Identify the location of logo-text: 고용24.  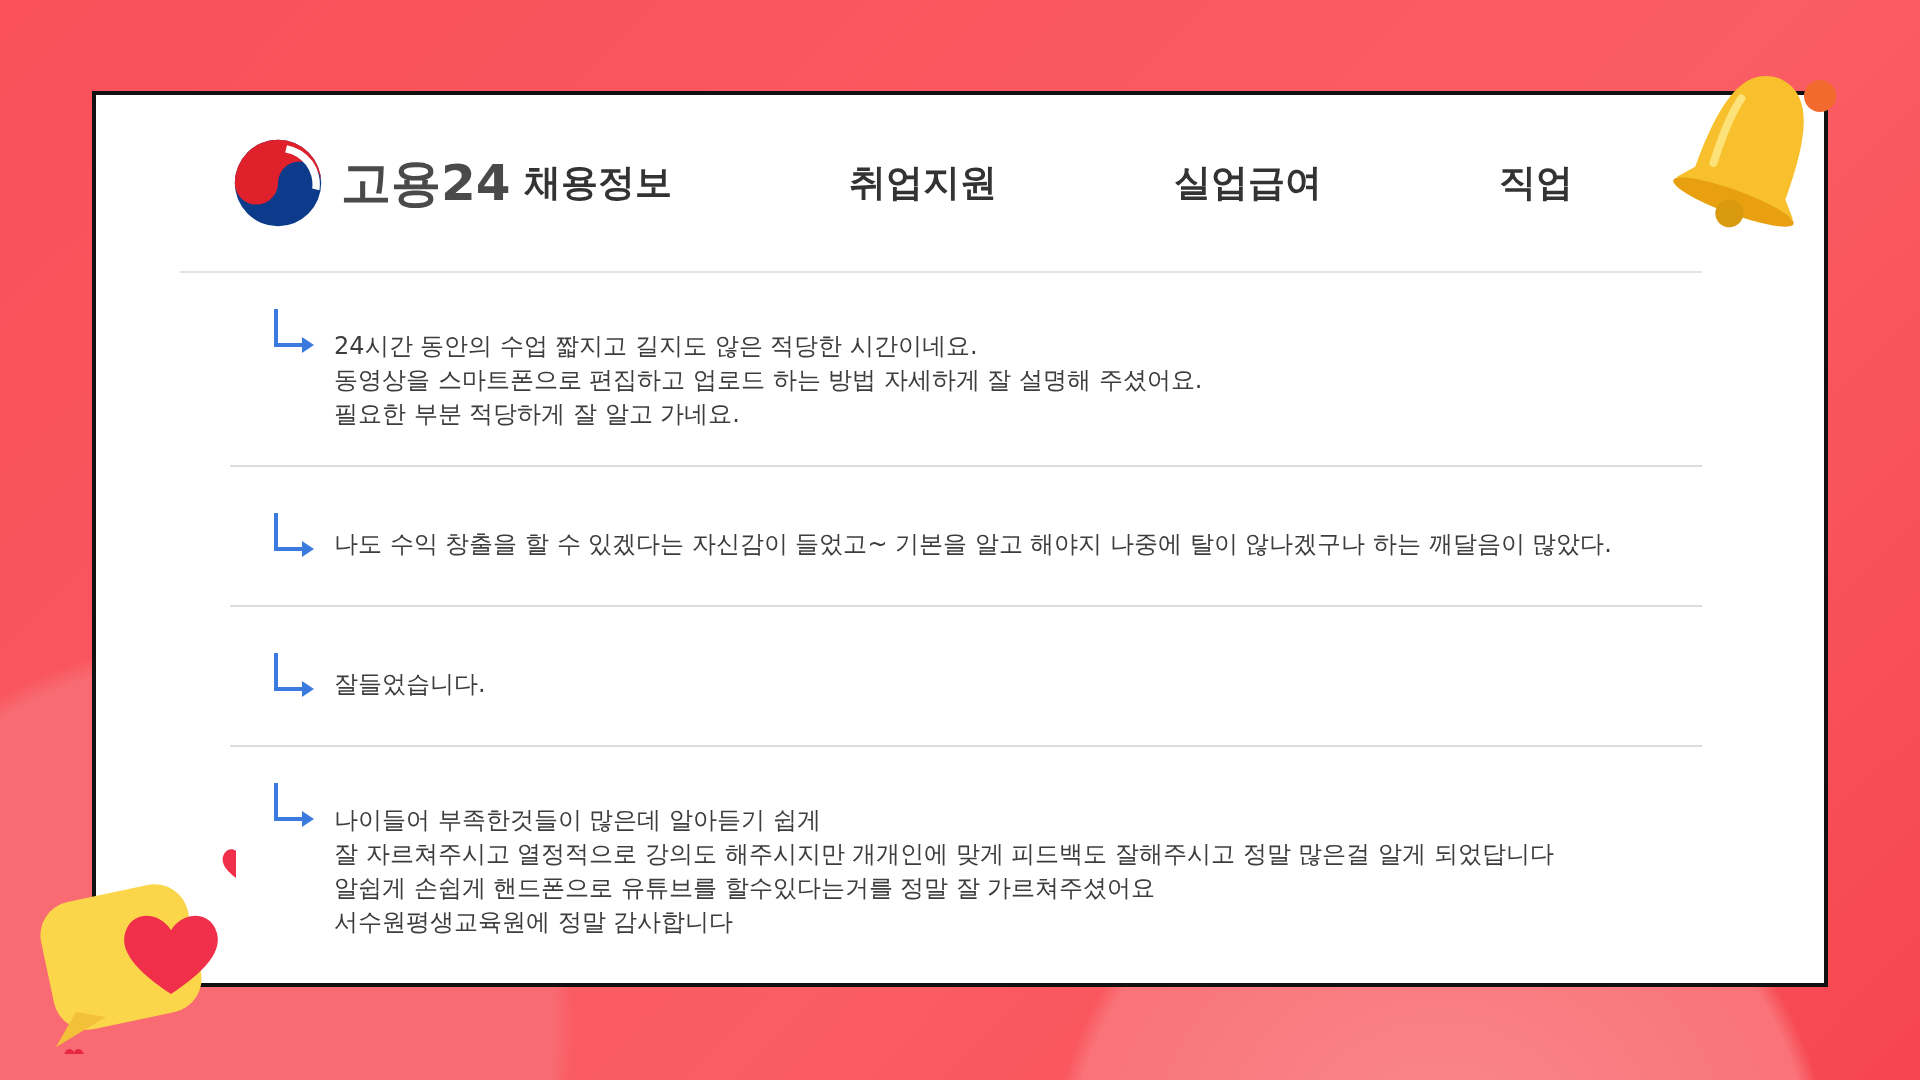
(426, 183).